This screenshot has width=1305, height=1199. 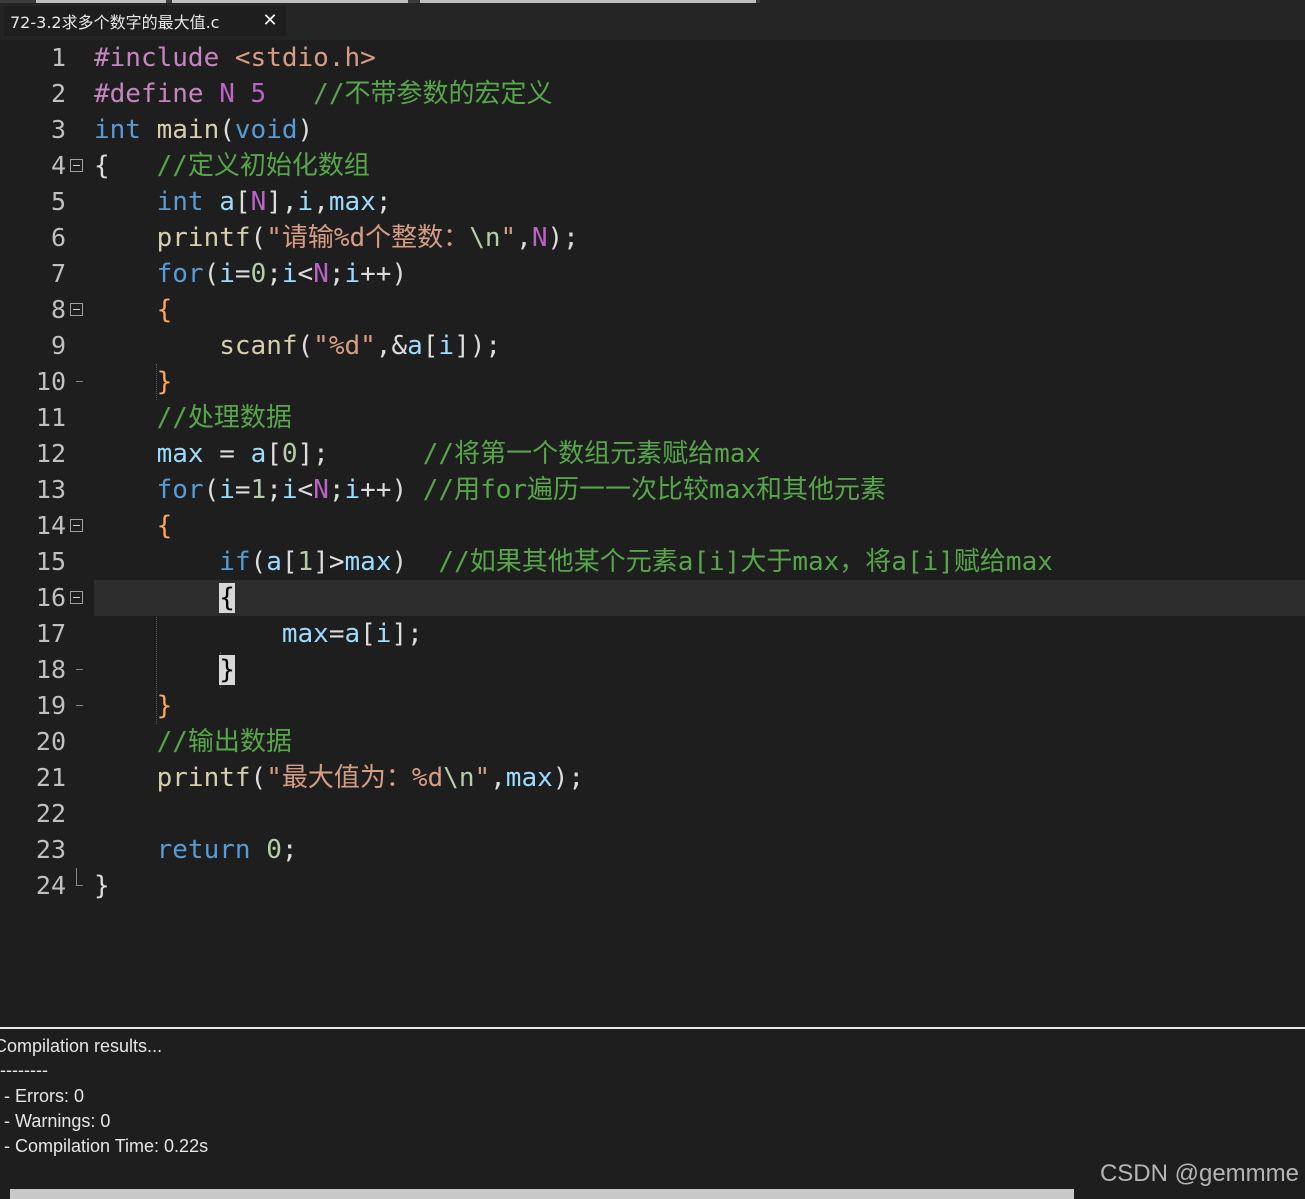 I want to click on code-text: //输出数据, so click(x=224, y=742).